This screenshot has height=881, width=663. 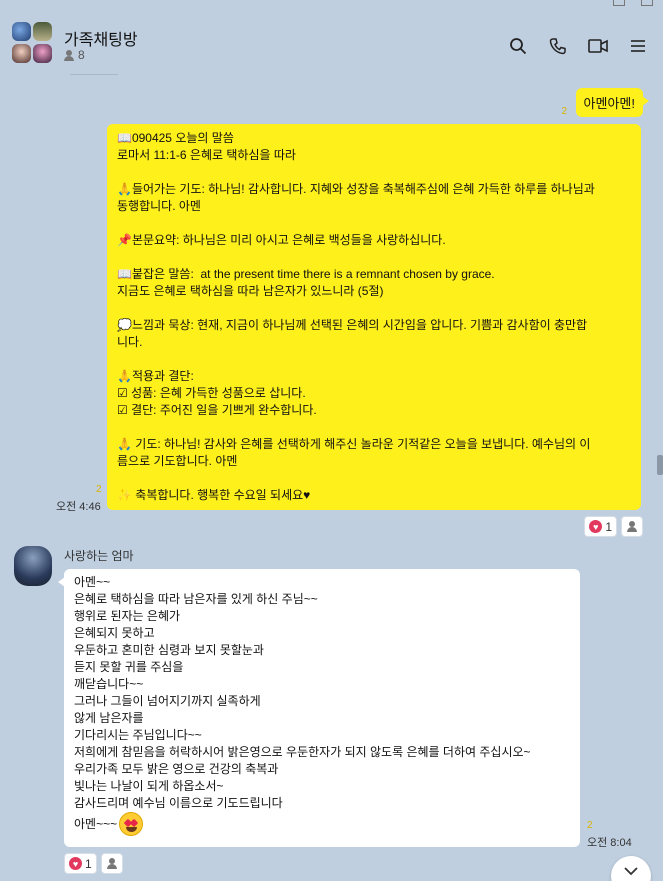 I want to click on message-line: 아멘~~, so click(x=92, y=582).